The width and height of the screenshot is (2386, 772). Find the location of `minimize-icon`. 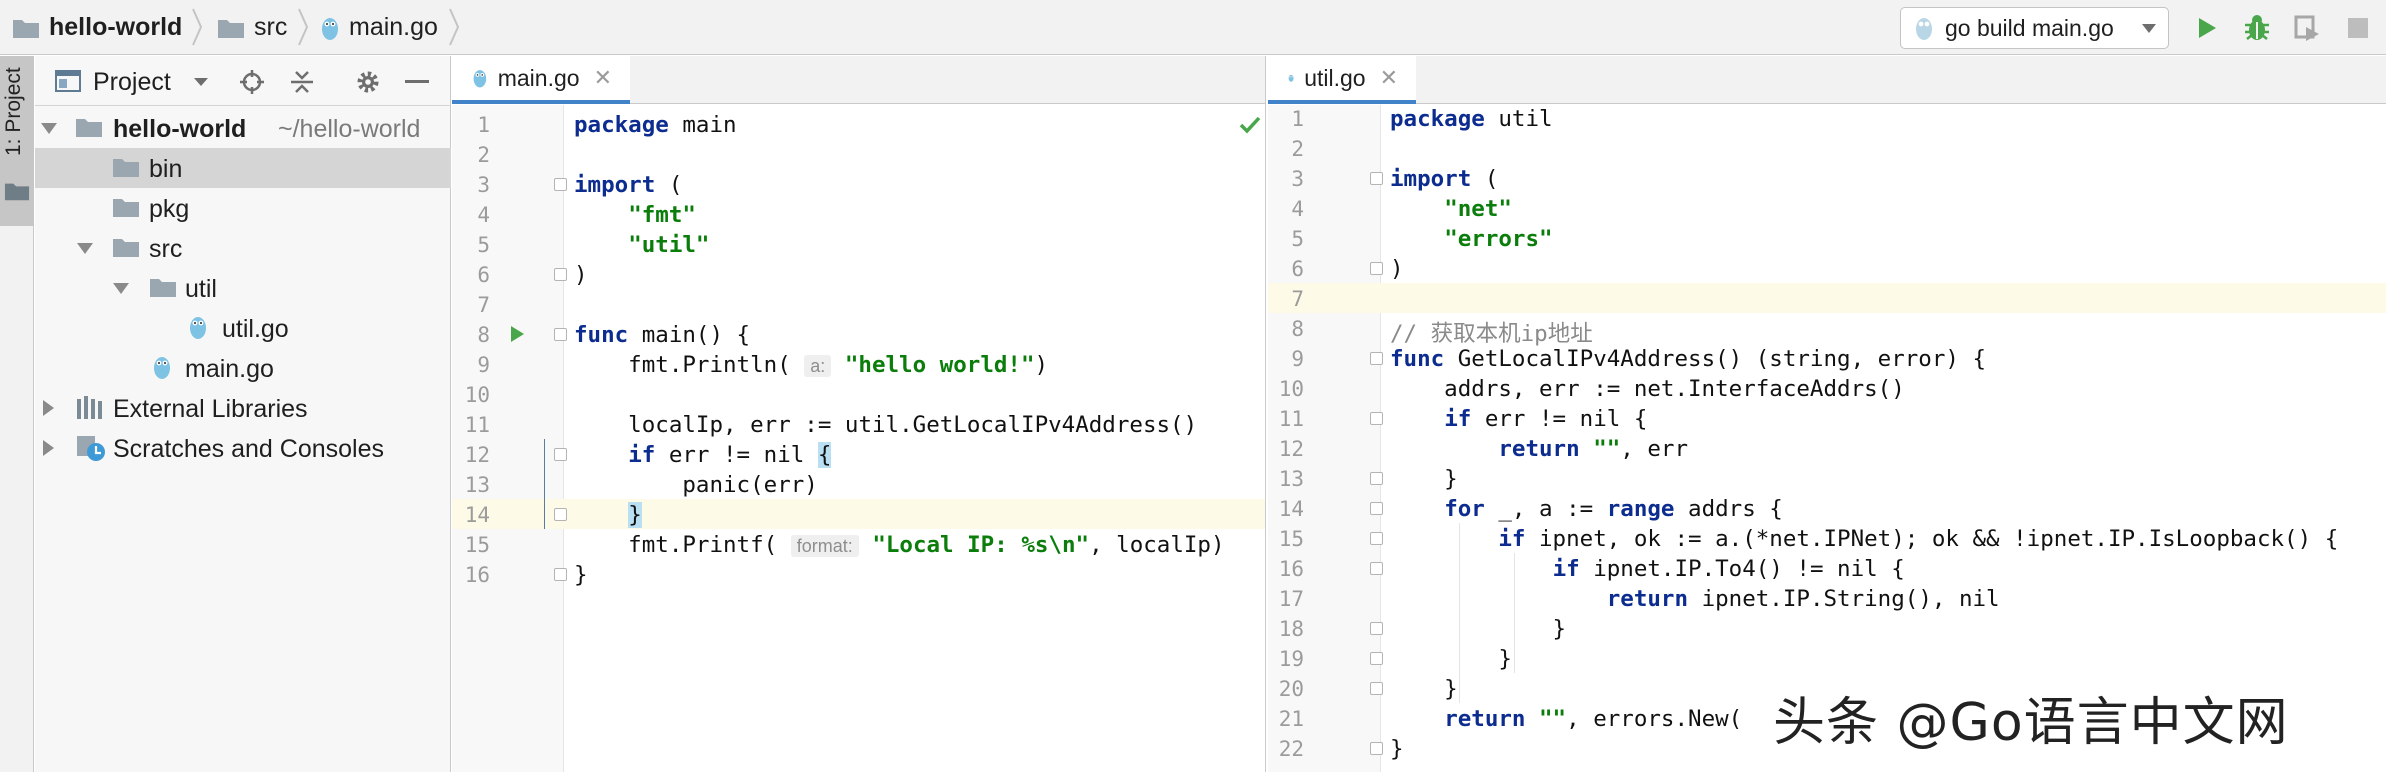

minimize-icon is located at coordinates (417, 82).